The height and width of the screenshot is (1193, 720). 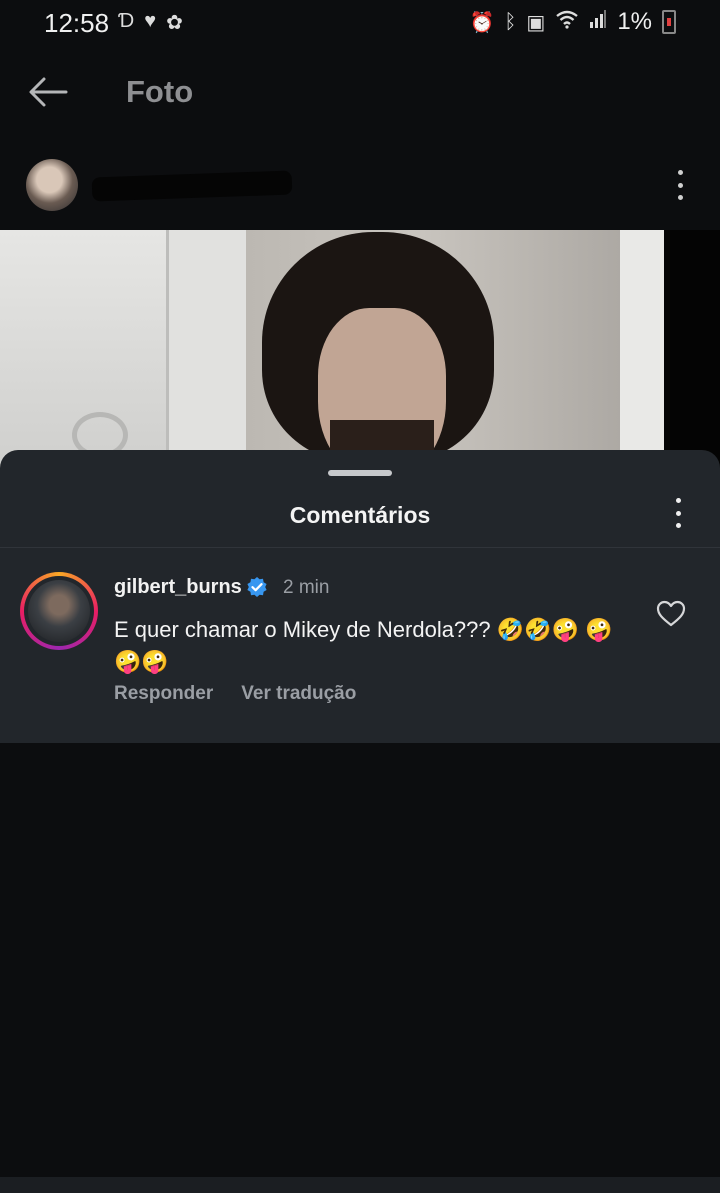 I want to click on reply-button: Responder, so click(x=163, y=694).